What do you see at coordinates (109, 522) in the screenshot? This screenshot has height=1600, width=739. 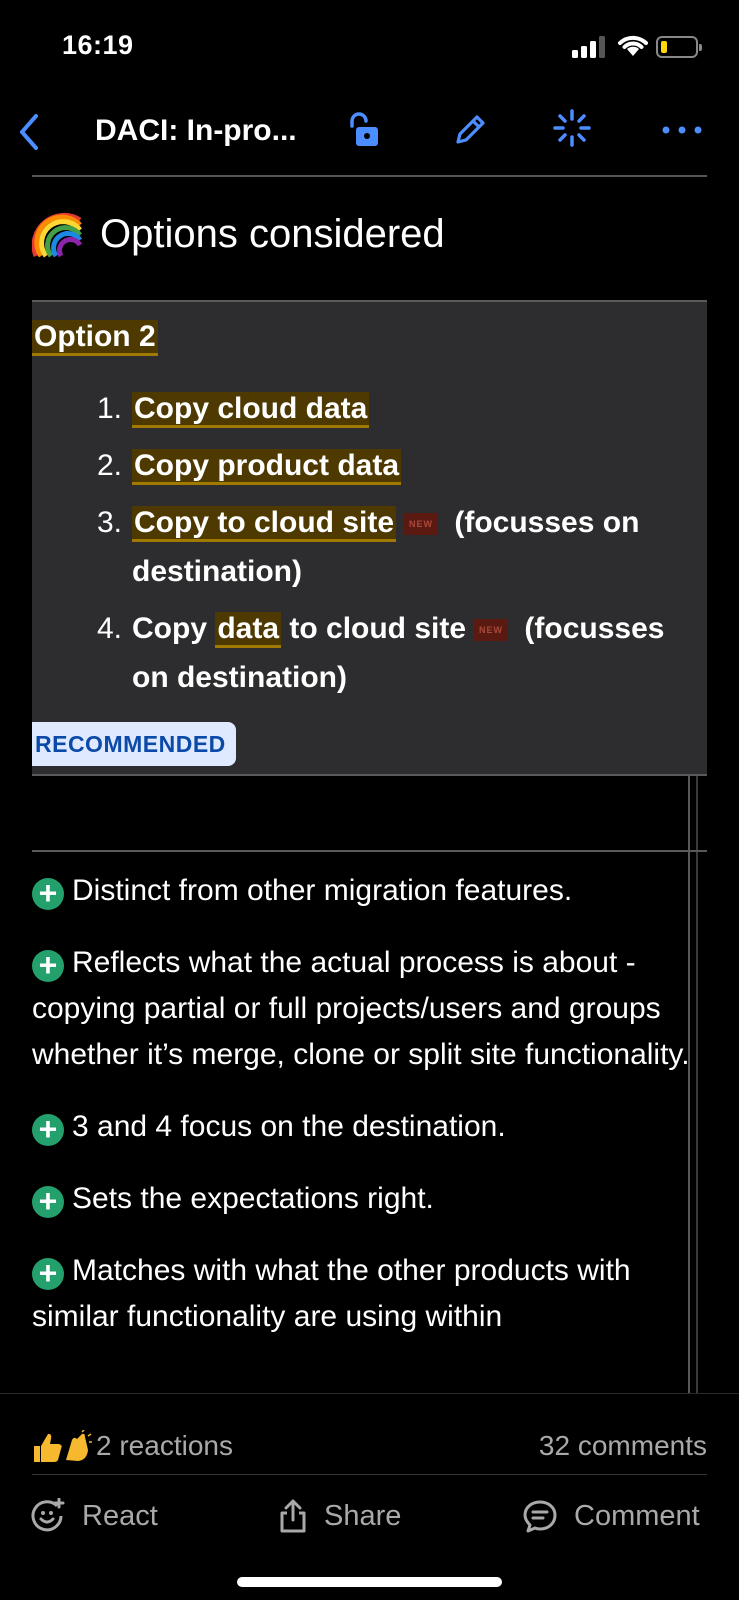 I see `list-number: 3.` at bounding box center [109, 522].